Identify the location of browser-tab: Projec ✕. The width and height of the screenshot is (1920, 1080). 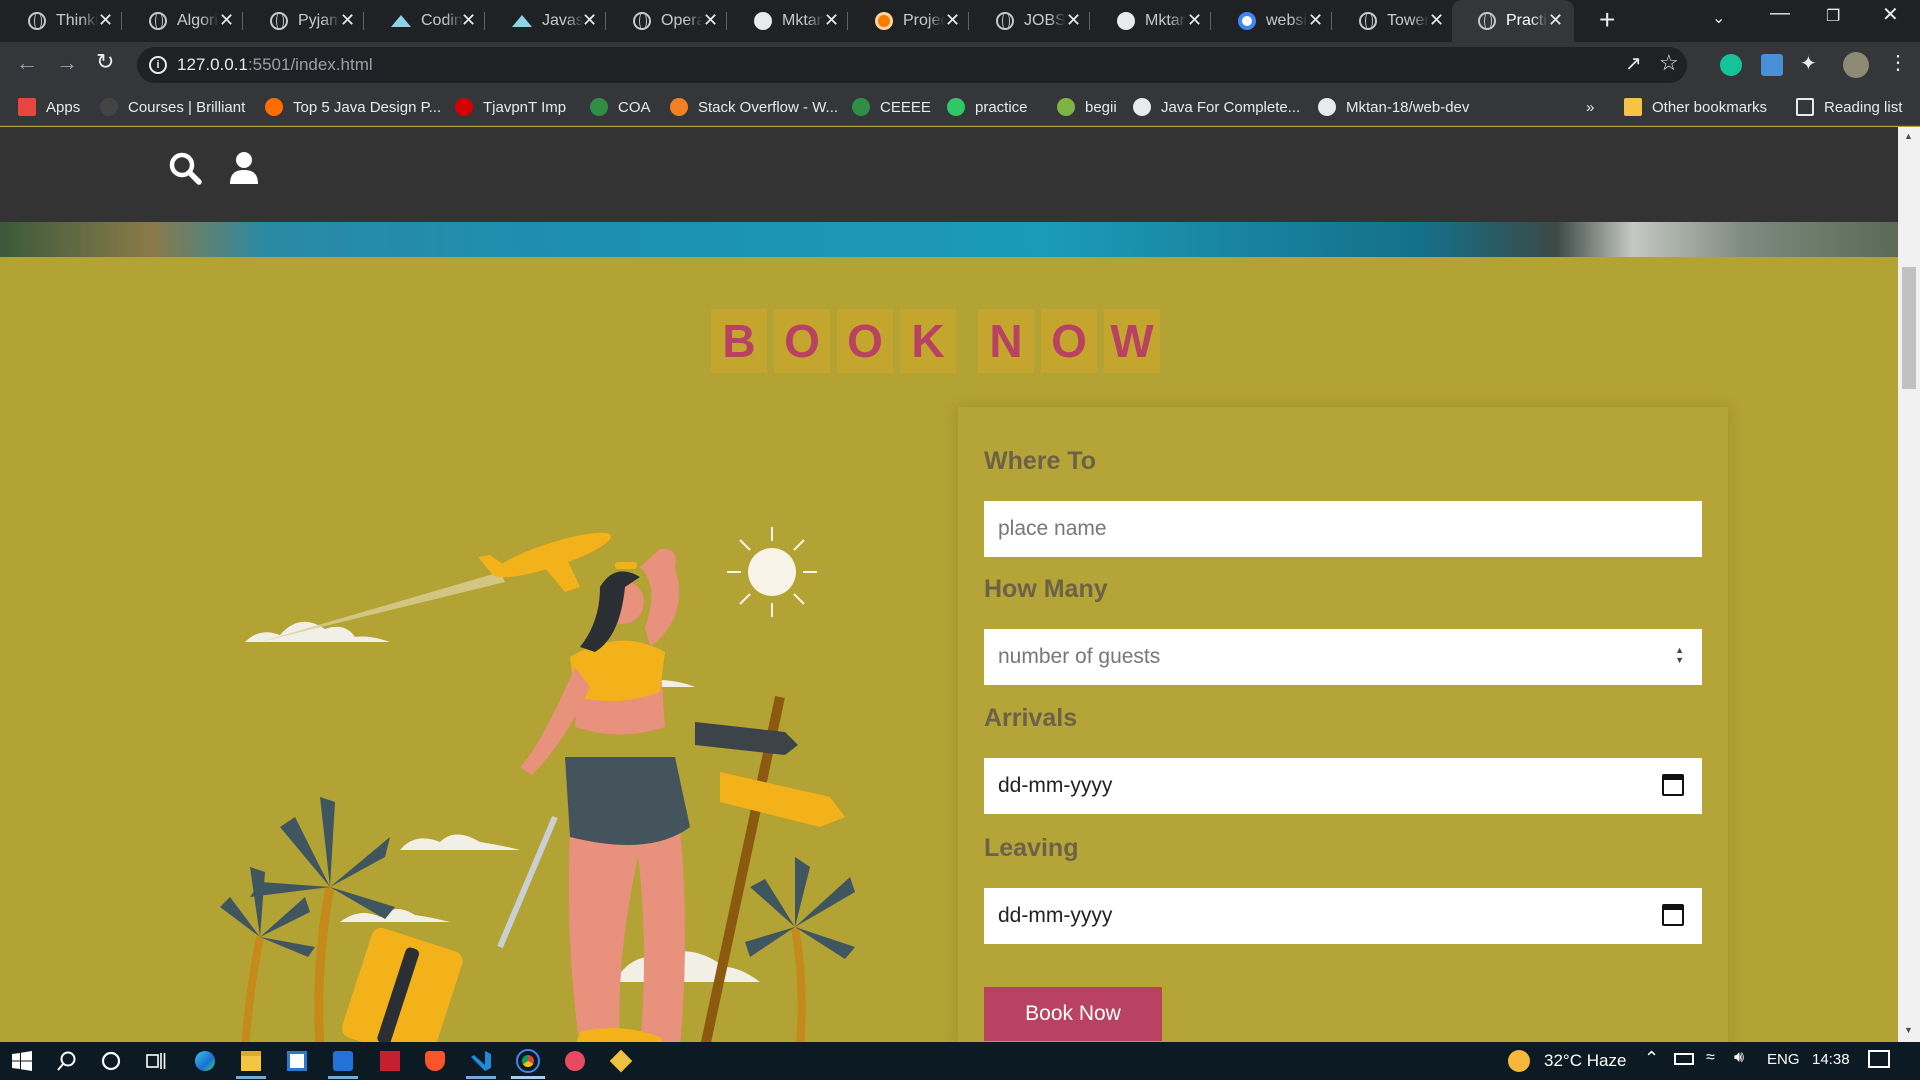
(908, 21).